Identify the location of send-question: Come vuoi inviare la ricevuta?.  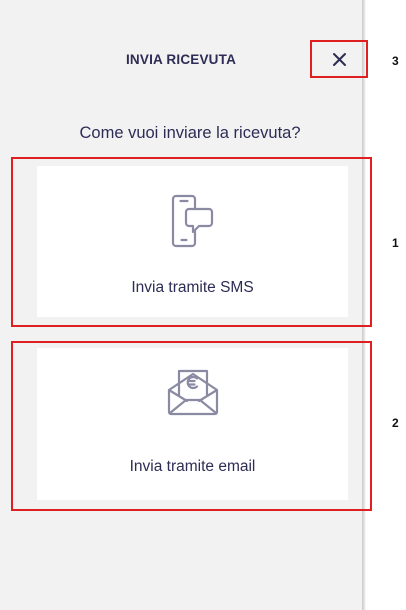
(190, 133).